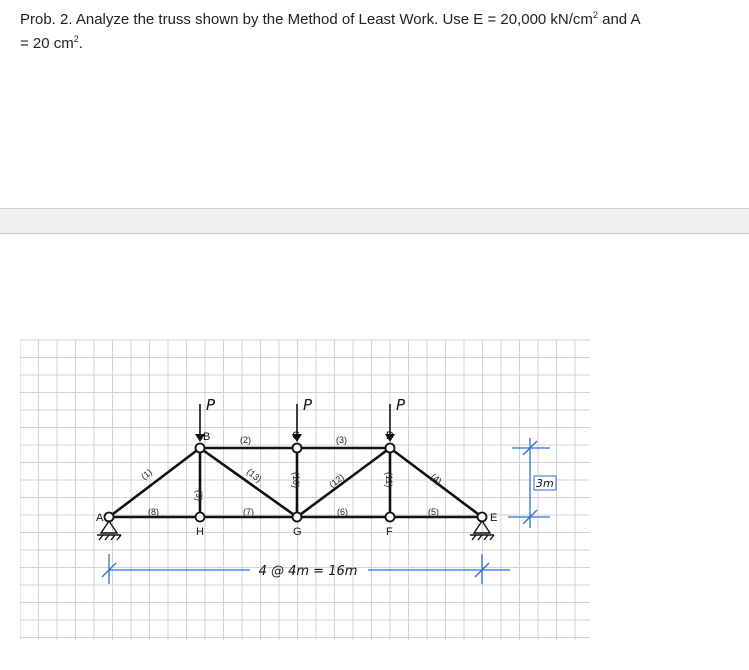 The image size is (749, 670). Describe the element at coordinates (47, 43) in the screenshot. I see `problem-text-3: = 20 cm` at that location.